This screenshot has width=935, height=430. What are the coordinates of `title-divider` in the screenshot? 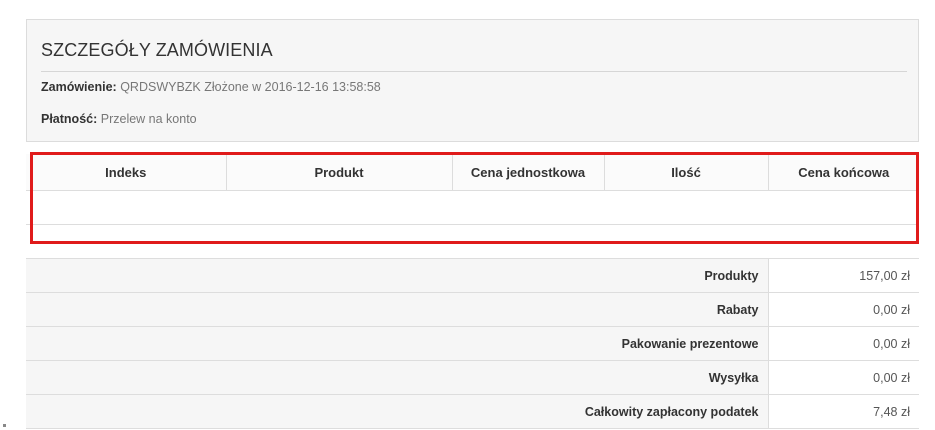 It's located at (474, 71).